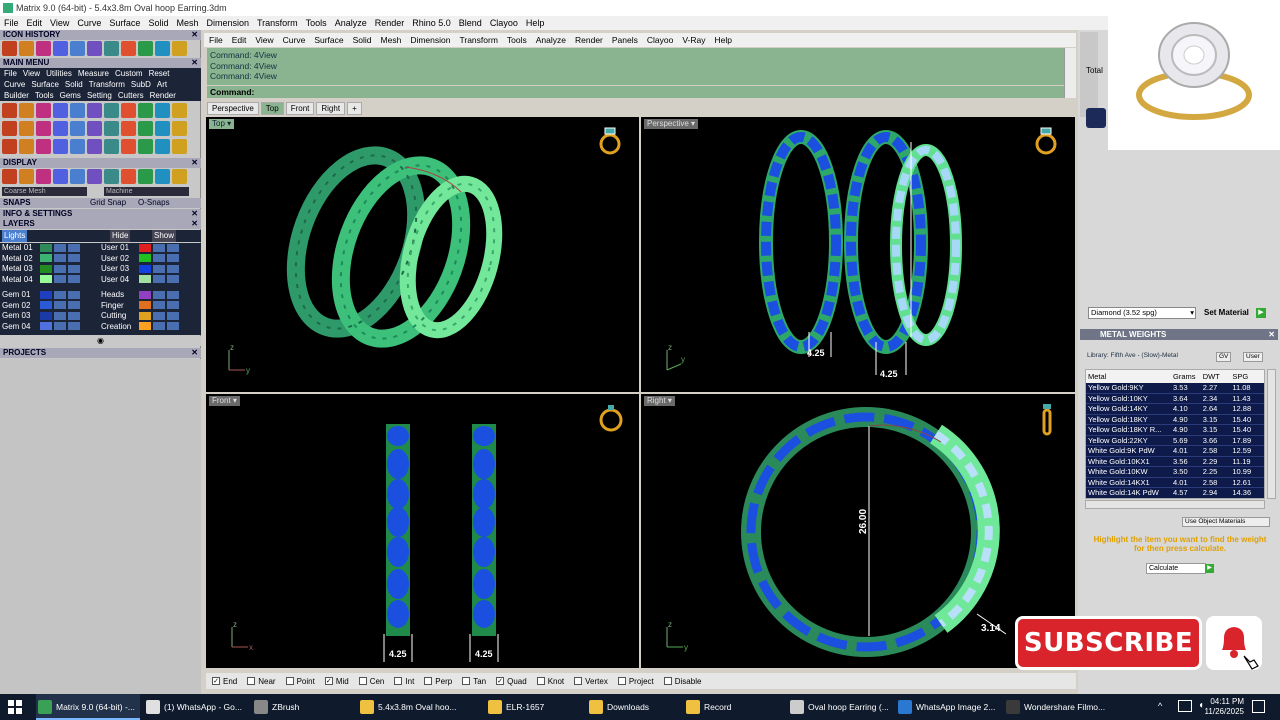 The image size is (1280, 720). I want to click on display-mode-select: Machine, so click(146, 191).